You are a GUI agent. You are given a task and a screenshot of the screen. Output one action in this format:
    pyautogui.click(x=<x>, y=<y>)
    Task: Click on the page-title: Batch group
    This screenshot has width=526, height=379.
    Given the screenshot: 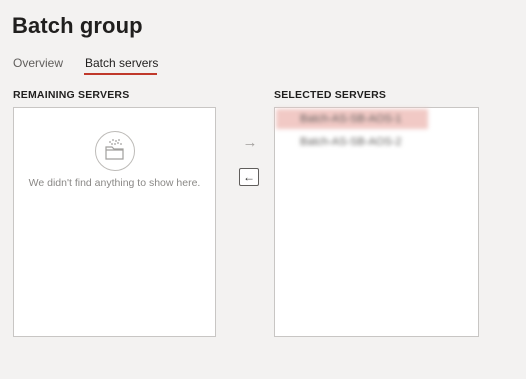 What is the action you would take?
    pyautogui.click(x=77, y=25)
    